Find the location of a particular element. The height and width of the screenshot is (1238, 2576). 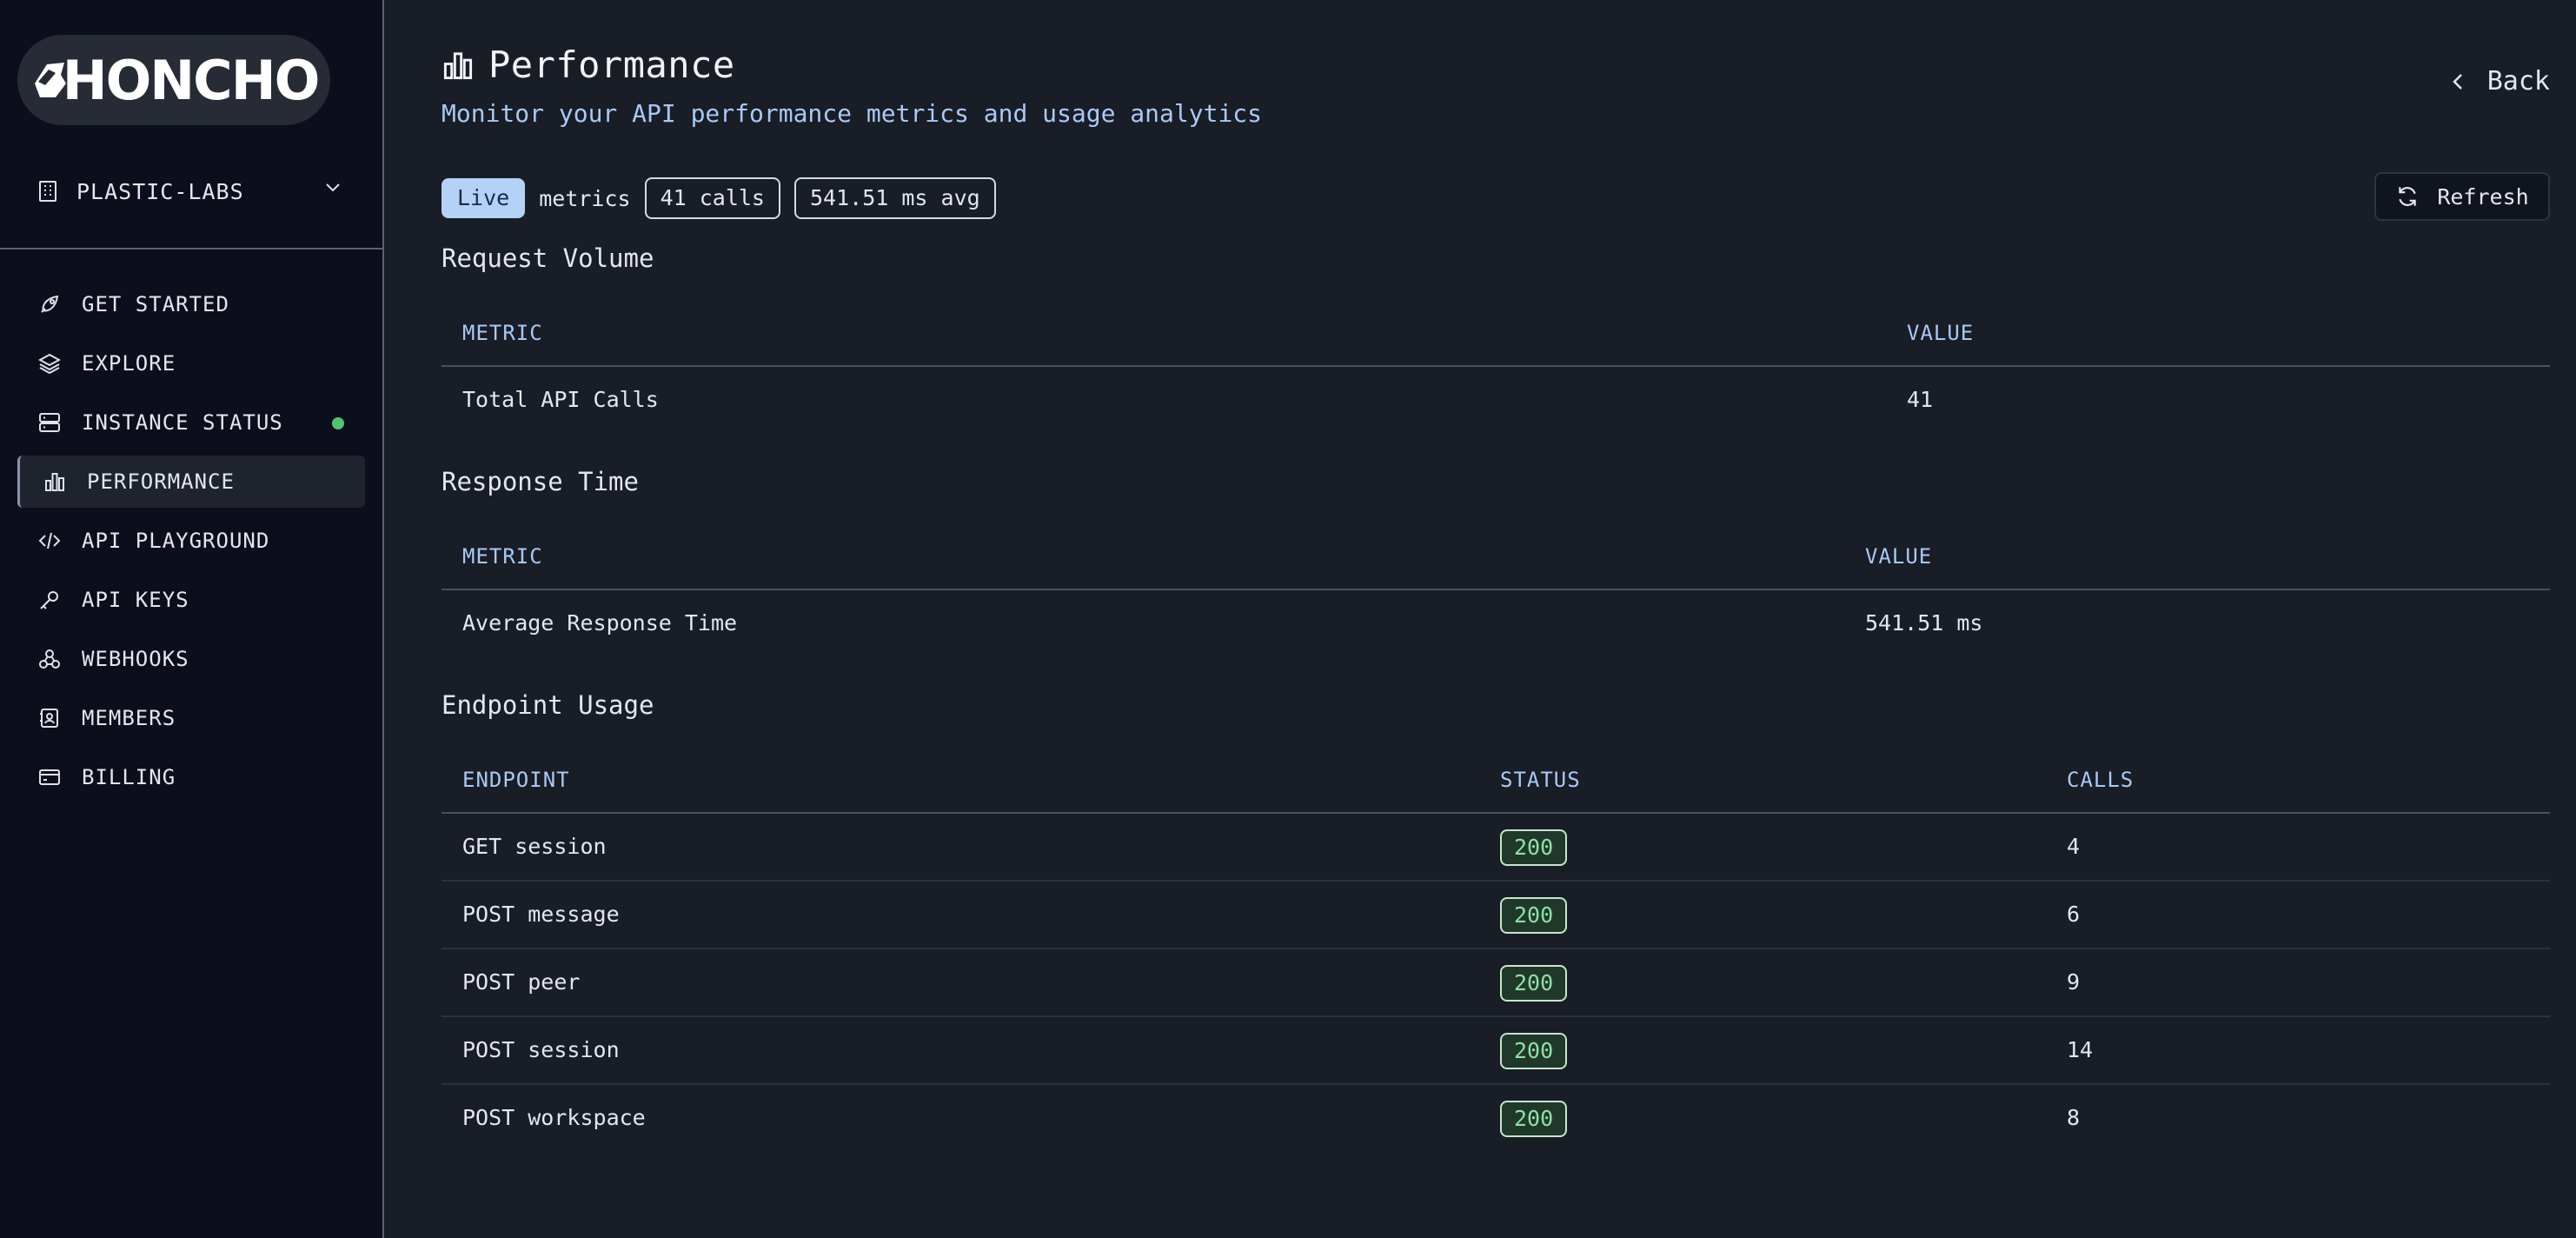

webhook-icon is located at coordinates (49, 659).